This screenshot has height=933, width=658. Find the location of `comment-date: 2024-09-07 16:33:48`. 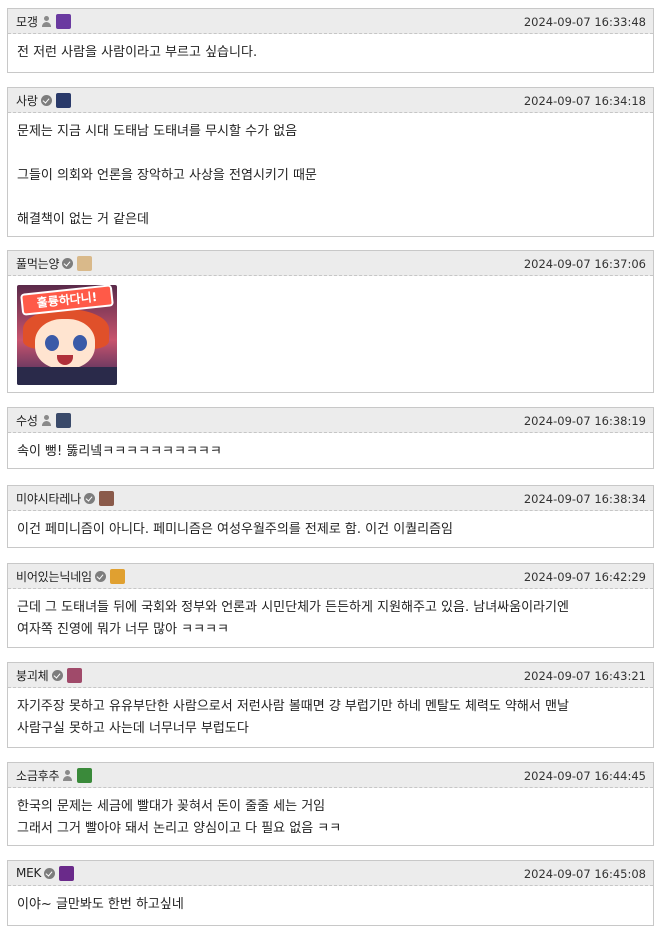

comment-date: 2024-09-07 16:33:48 is located at coordinates (584, 22).